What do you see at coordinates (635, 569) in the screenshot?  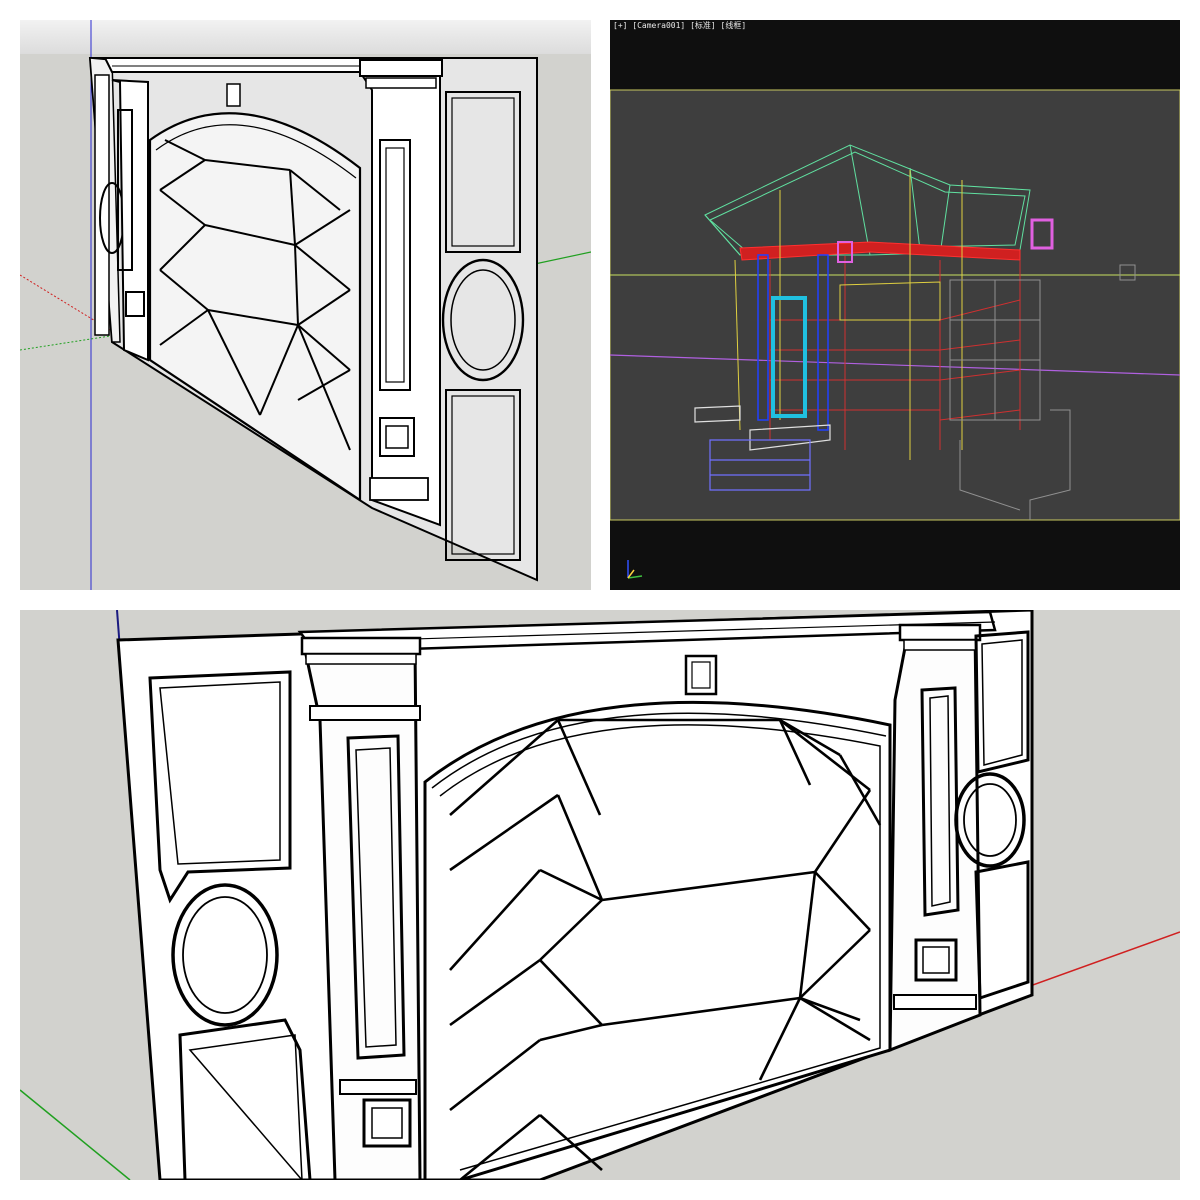 I see `axis-gizmo-icon` at bounding box center [635, 569].